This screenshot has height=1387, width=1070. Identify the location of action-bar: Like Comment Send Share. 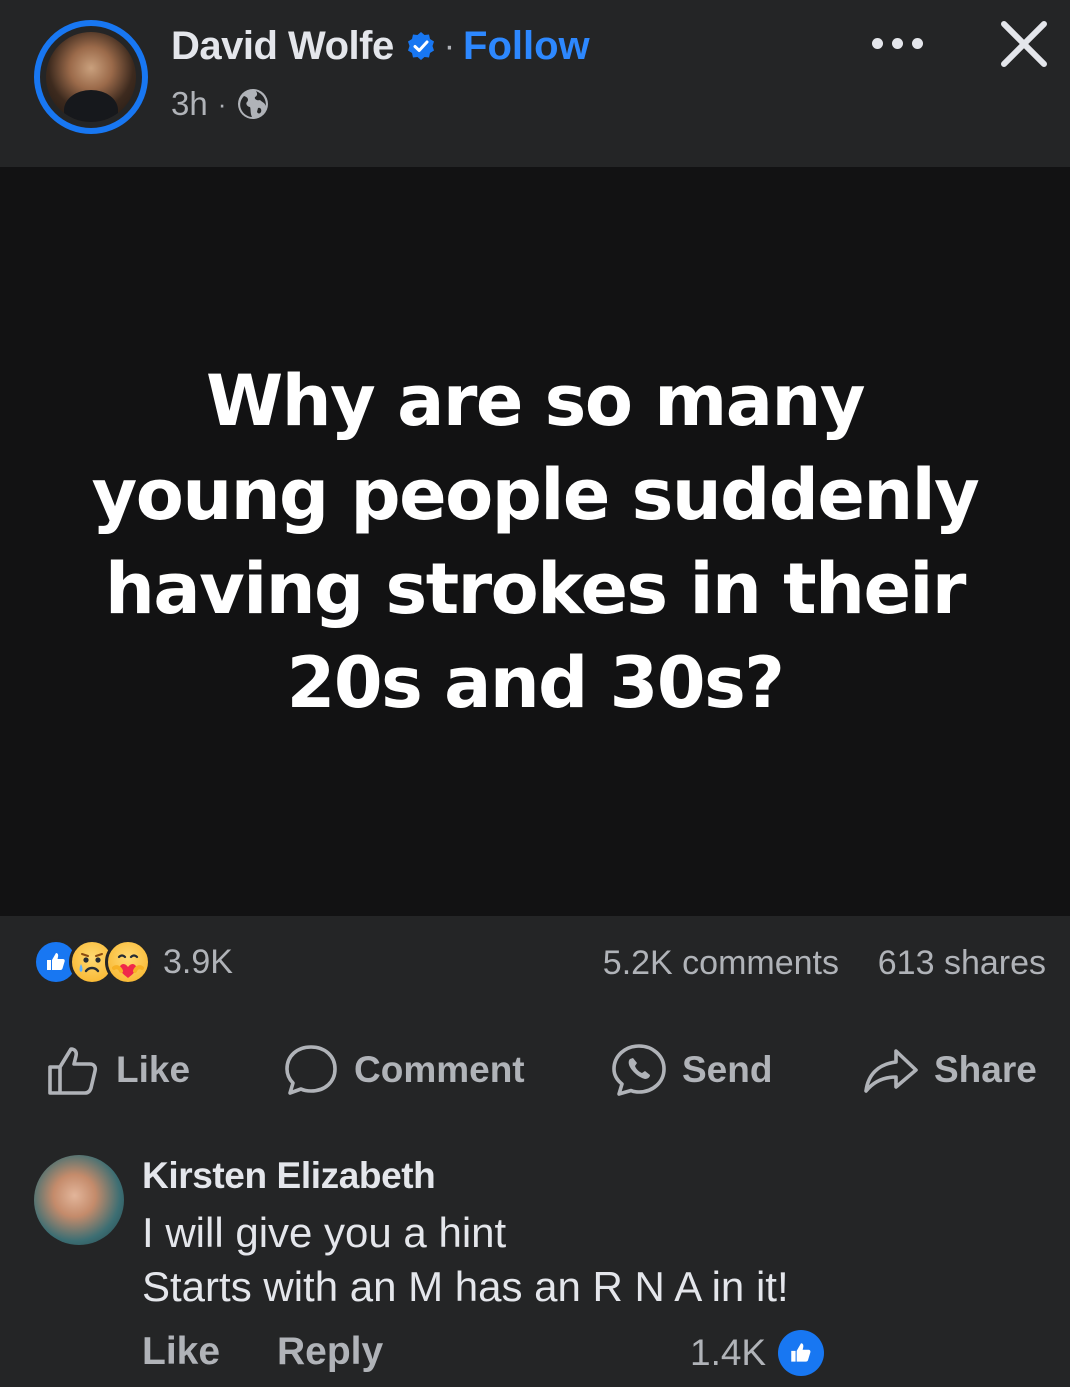
(535, 1070).